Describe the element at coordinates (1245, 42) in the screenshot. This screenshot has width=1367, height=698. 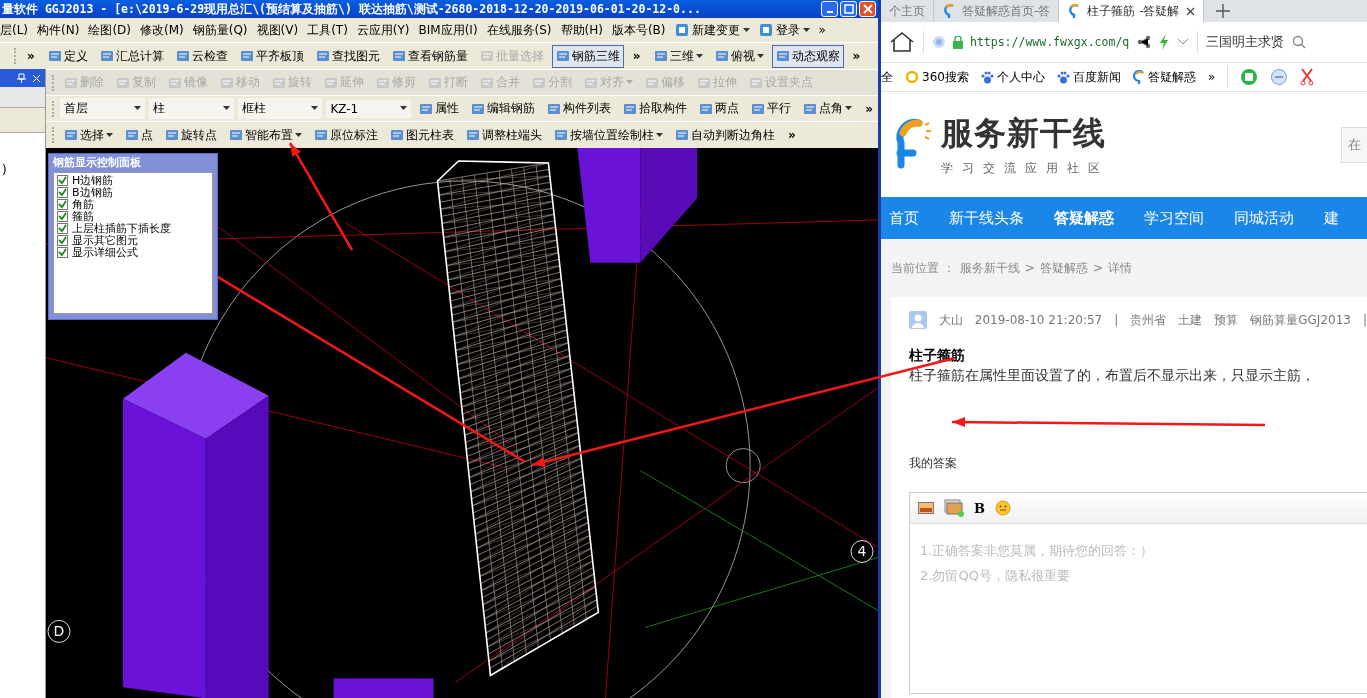
I see `search-field: 三国明主求贤` at that location.